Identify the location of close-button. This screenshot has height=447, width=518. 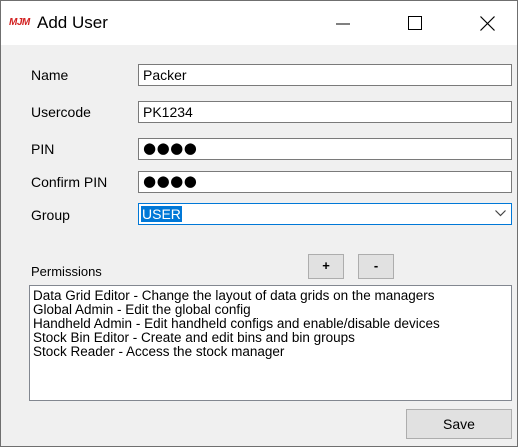
(487, 23).